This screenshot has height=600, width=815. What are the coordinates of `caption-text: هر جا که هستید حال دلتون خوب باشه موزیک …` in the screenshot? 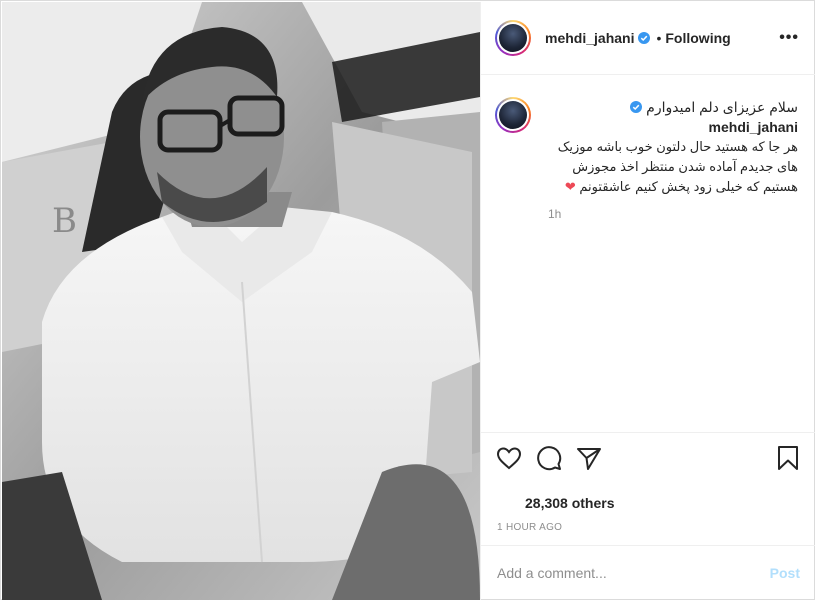 It's located at (673, 167).